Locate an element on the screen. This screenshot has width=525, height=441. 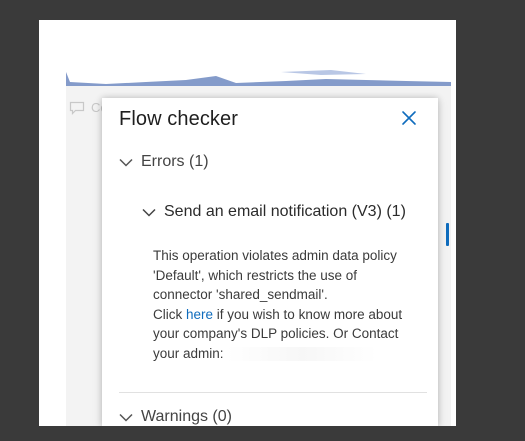
warnings-section-toggle: Warnings (0) is located at coordinates (175, 417).